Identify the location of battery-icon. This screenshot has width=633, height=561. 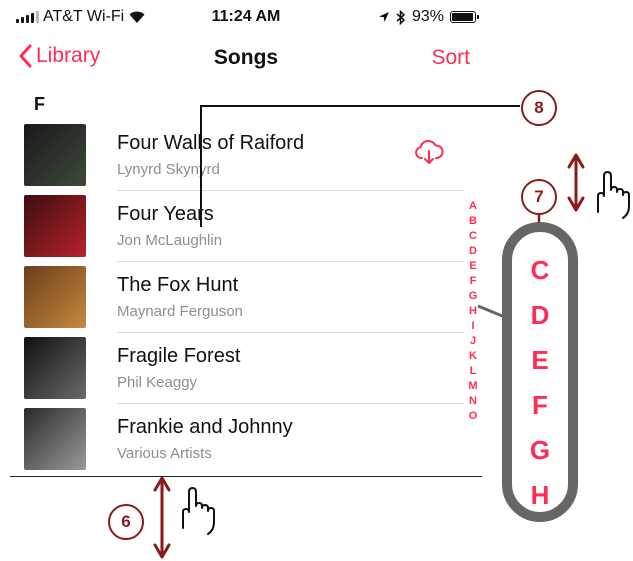
(464, 17).